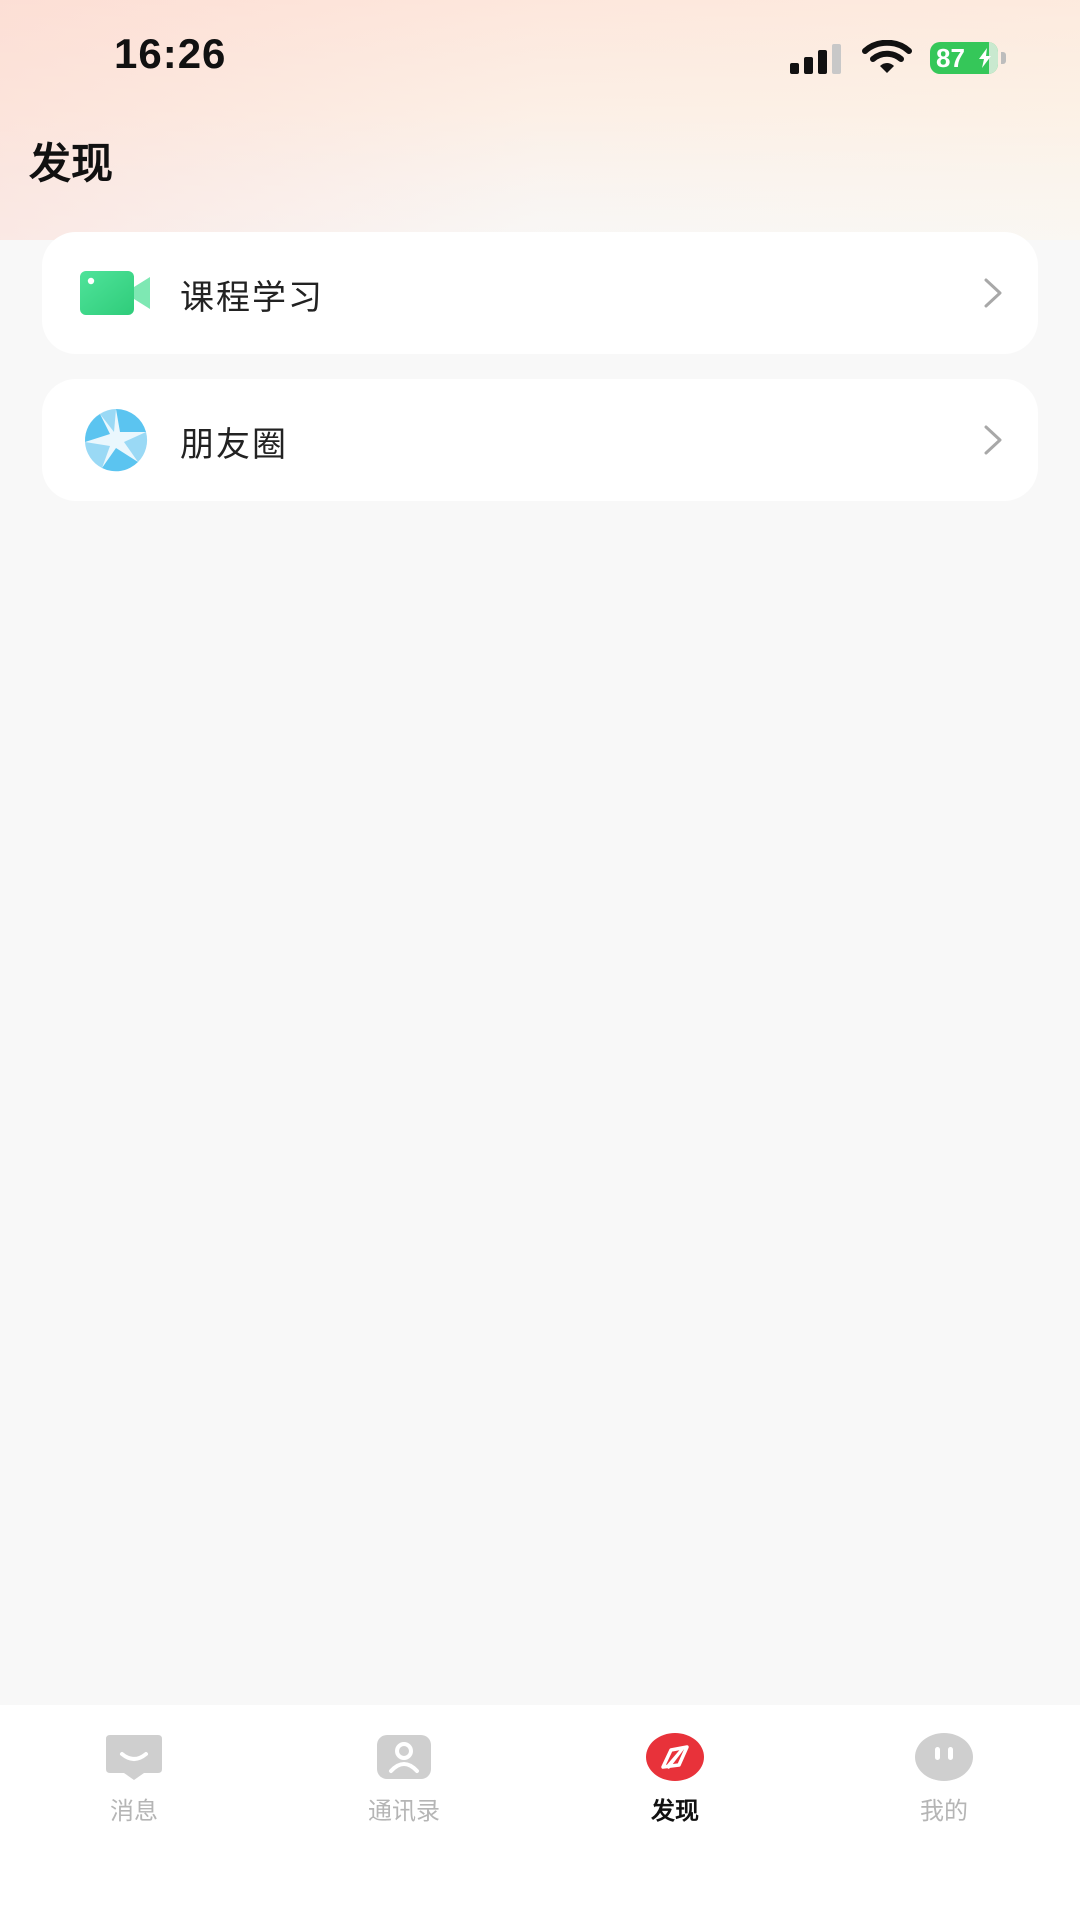  What do you see at coordinates (71, 163) in the screenshot?
I see `page-title: 发现` at bounding box center [71, 163].